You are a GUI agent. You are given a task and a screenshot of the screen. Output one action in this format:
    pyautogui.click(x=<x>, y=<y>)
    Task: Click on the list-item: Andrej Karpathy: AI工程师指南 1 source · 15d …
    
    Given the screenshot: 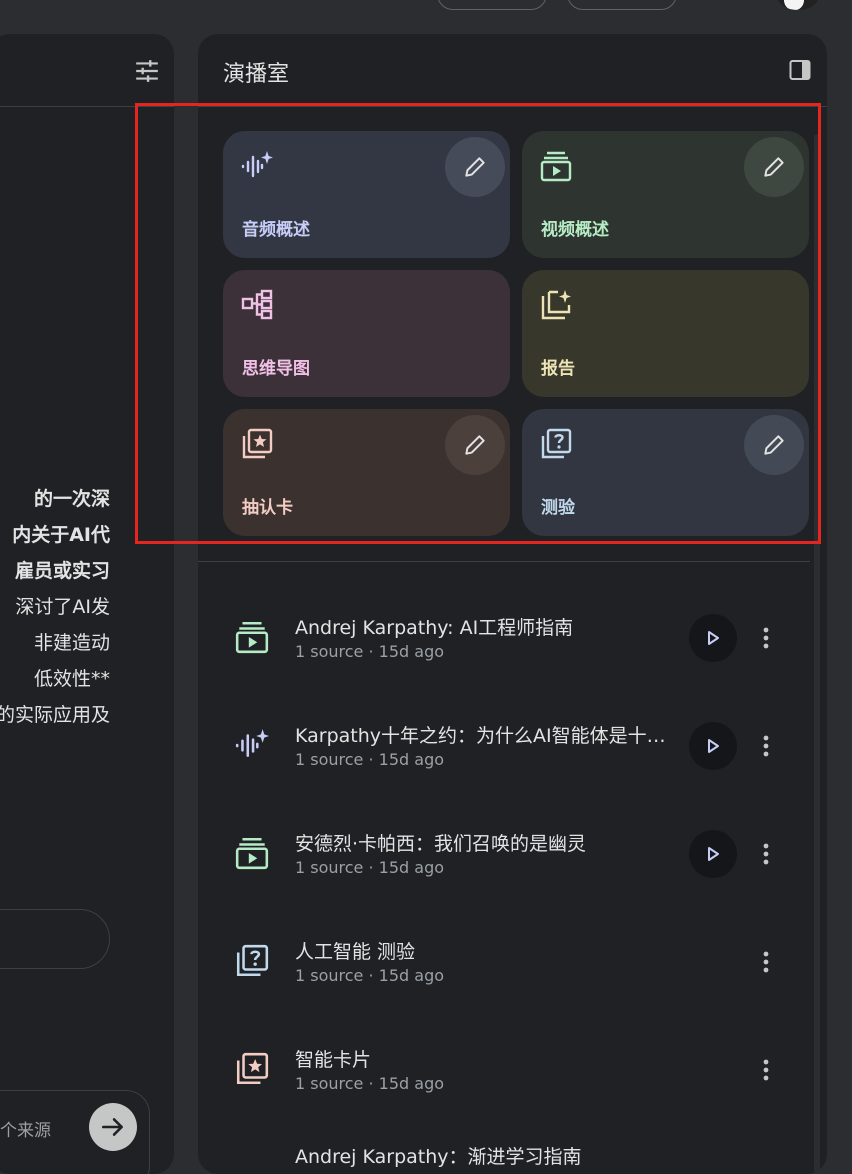 What is the action you would take?
    pyautogui.click(x=504, y=633)
    